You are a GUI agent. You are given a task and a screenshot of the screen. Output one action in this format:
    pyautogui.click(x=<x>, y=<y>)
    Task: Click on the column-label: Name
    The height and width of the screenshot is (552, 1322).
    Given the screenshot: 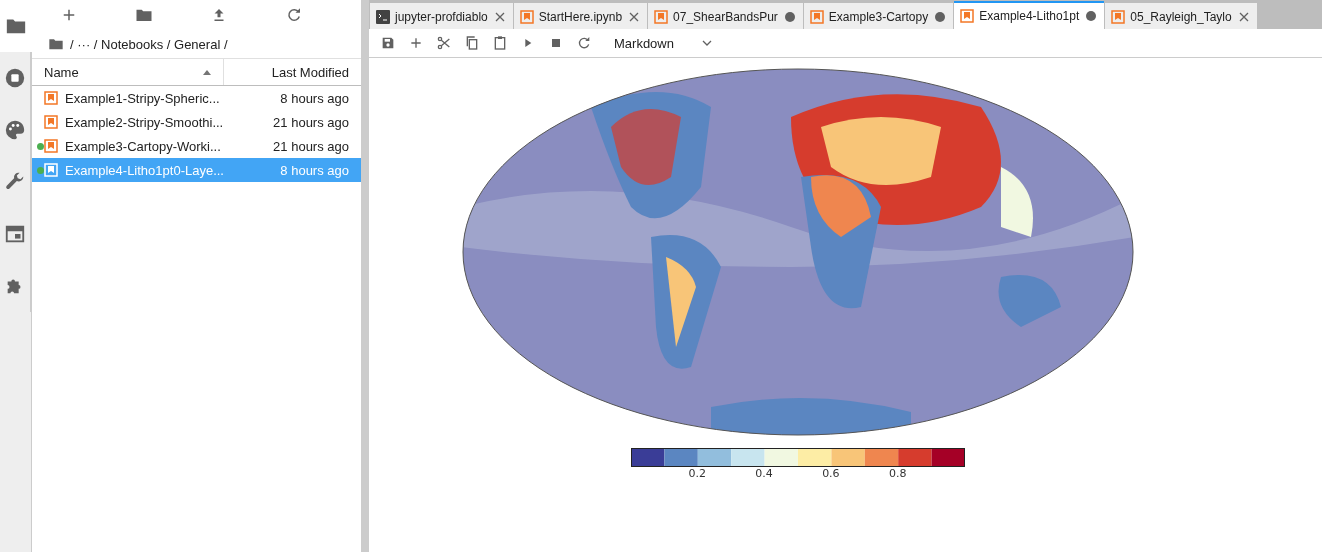 What is the action you would take?
    pyautogui.click(x=61, y=72)
    